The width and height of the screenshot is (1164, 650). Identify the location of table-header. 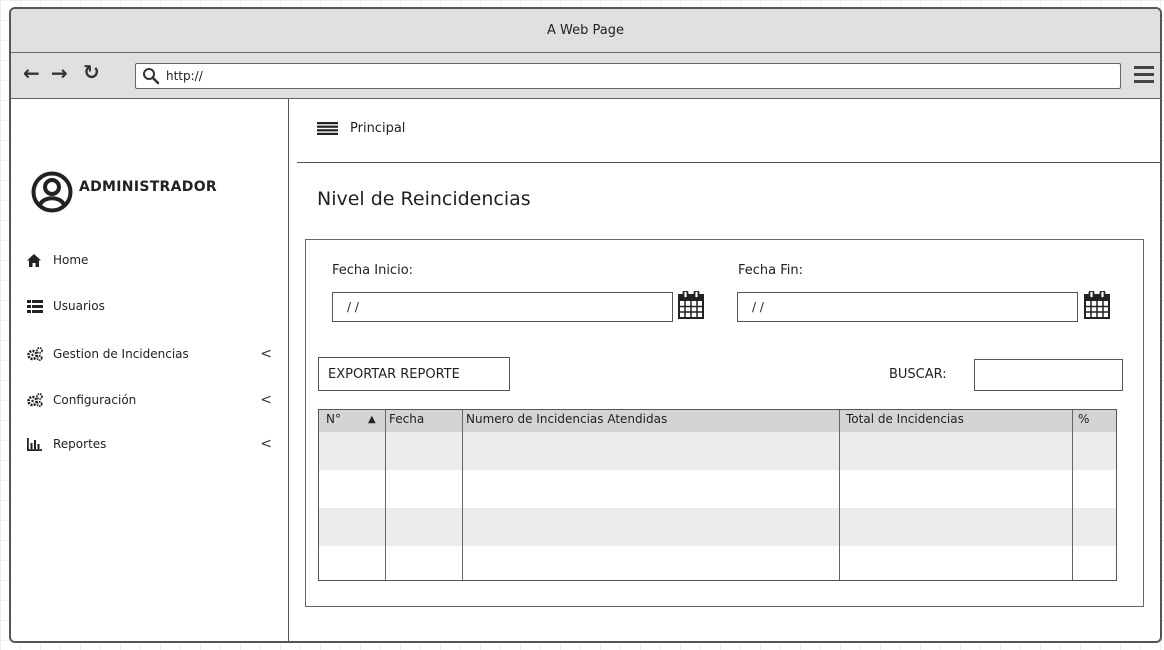
(717, 421).